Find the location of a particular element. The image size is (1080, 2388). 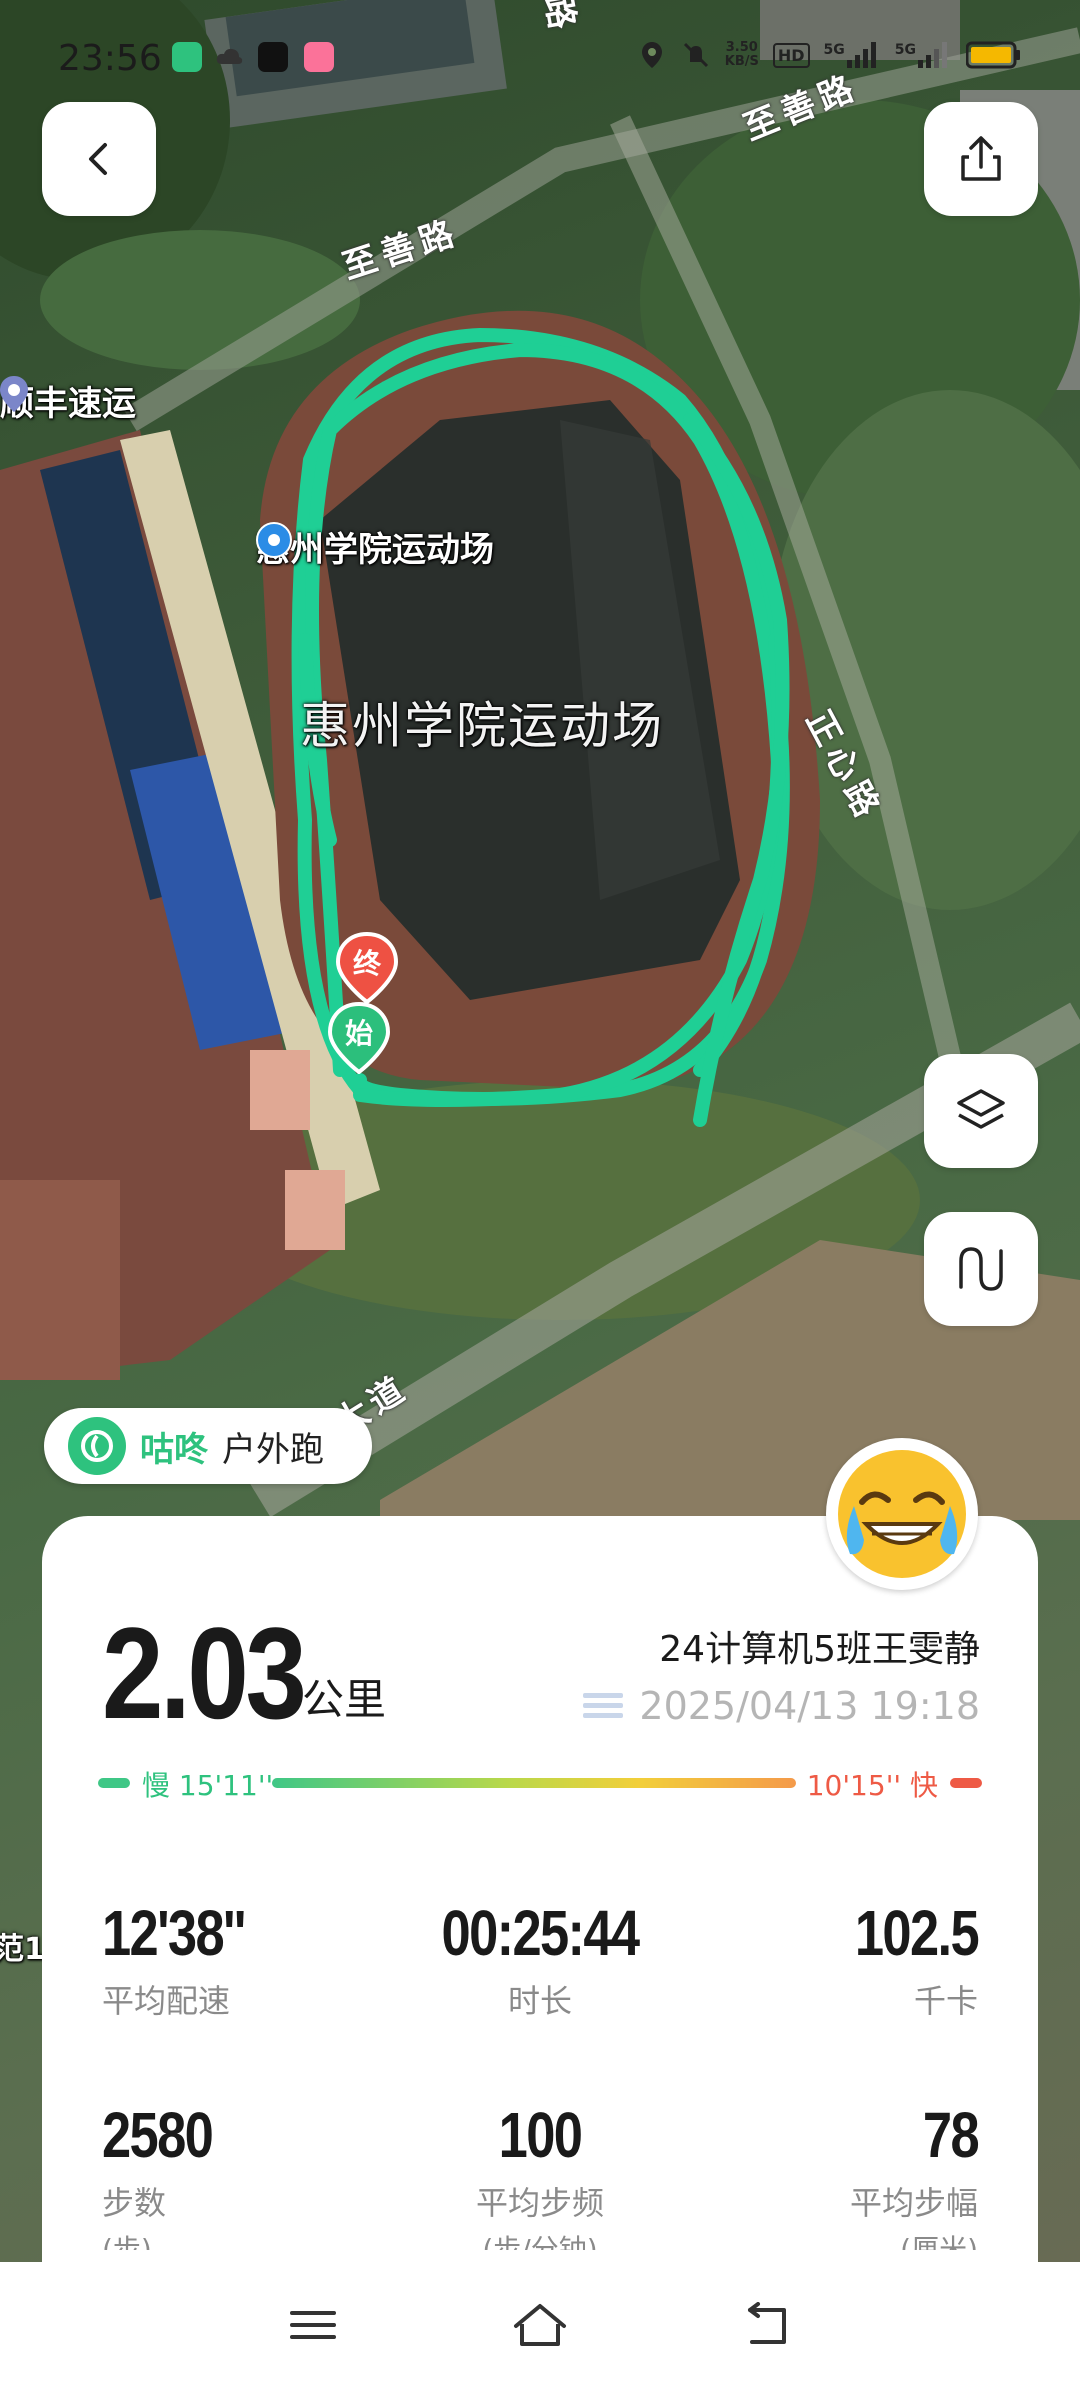

codoon-logo-icon is located at coordinates (97, 1446).